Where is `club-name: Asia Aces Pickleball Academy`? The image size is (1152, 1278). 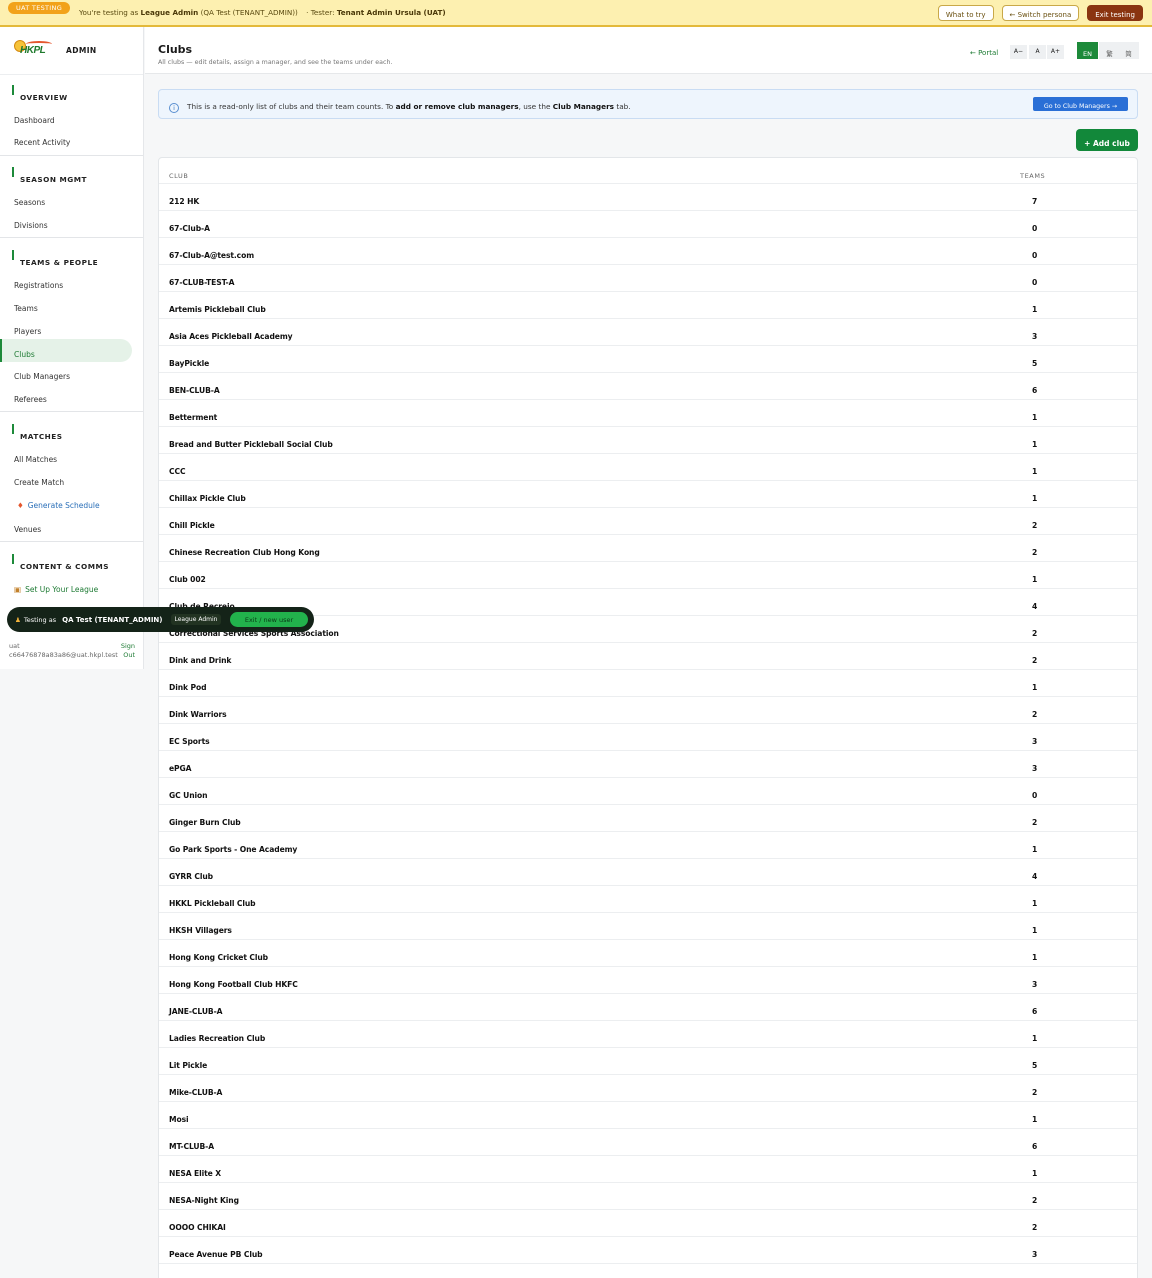 club-name: Asia Aces Pickleball Academy is located at coordinates (231, 336).